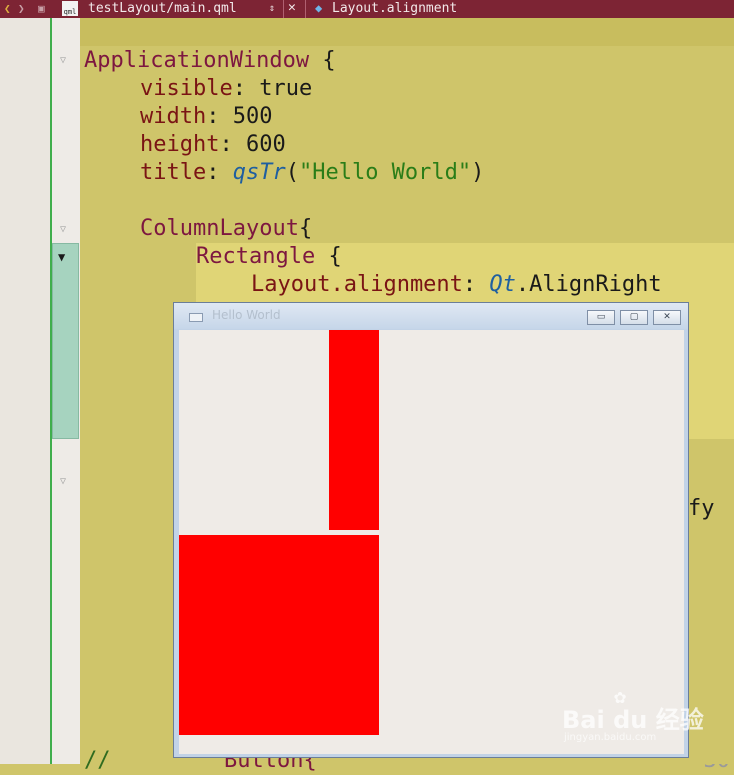  I want to click on maximize-button: ▢, so click(634, 317).